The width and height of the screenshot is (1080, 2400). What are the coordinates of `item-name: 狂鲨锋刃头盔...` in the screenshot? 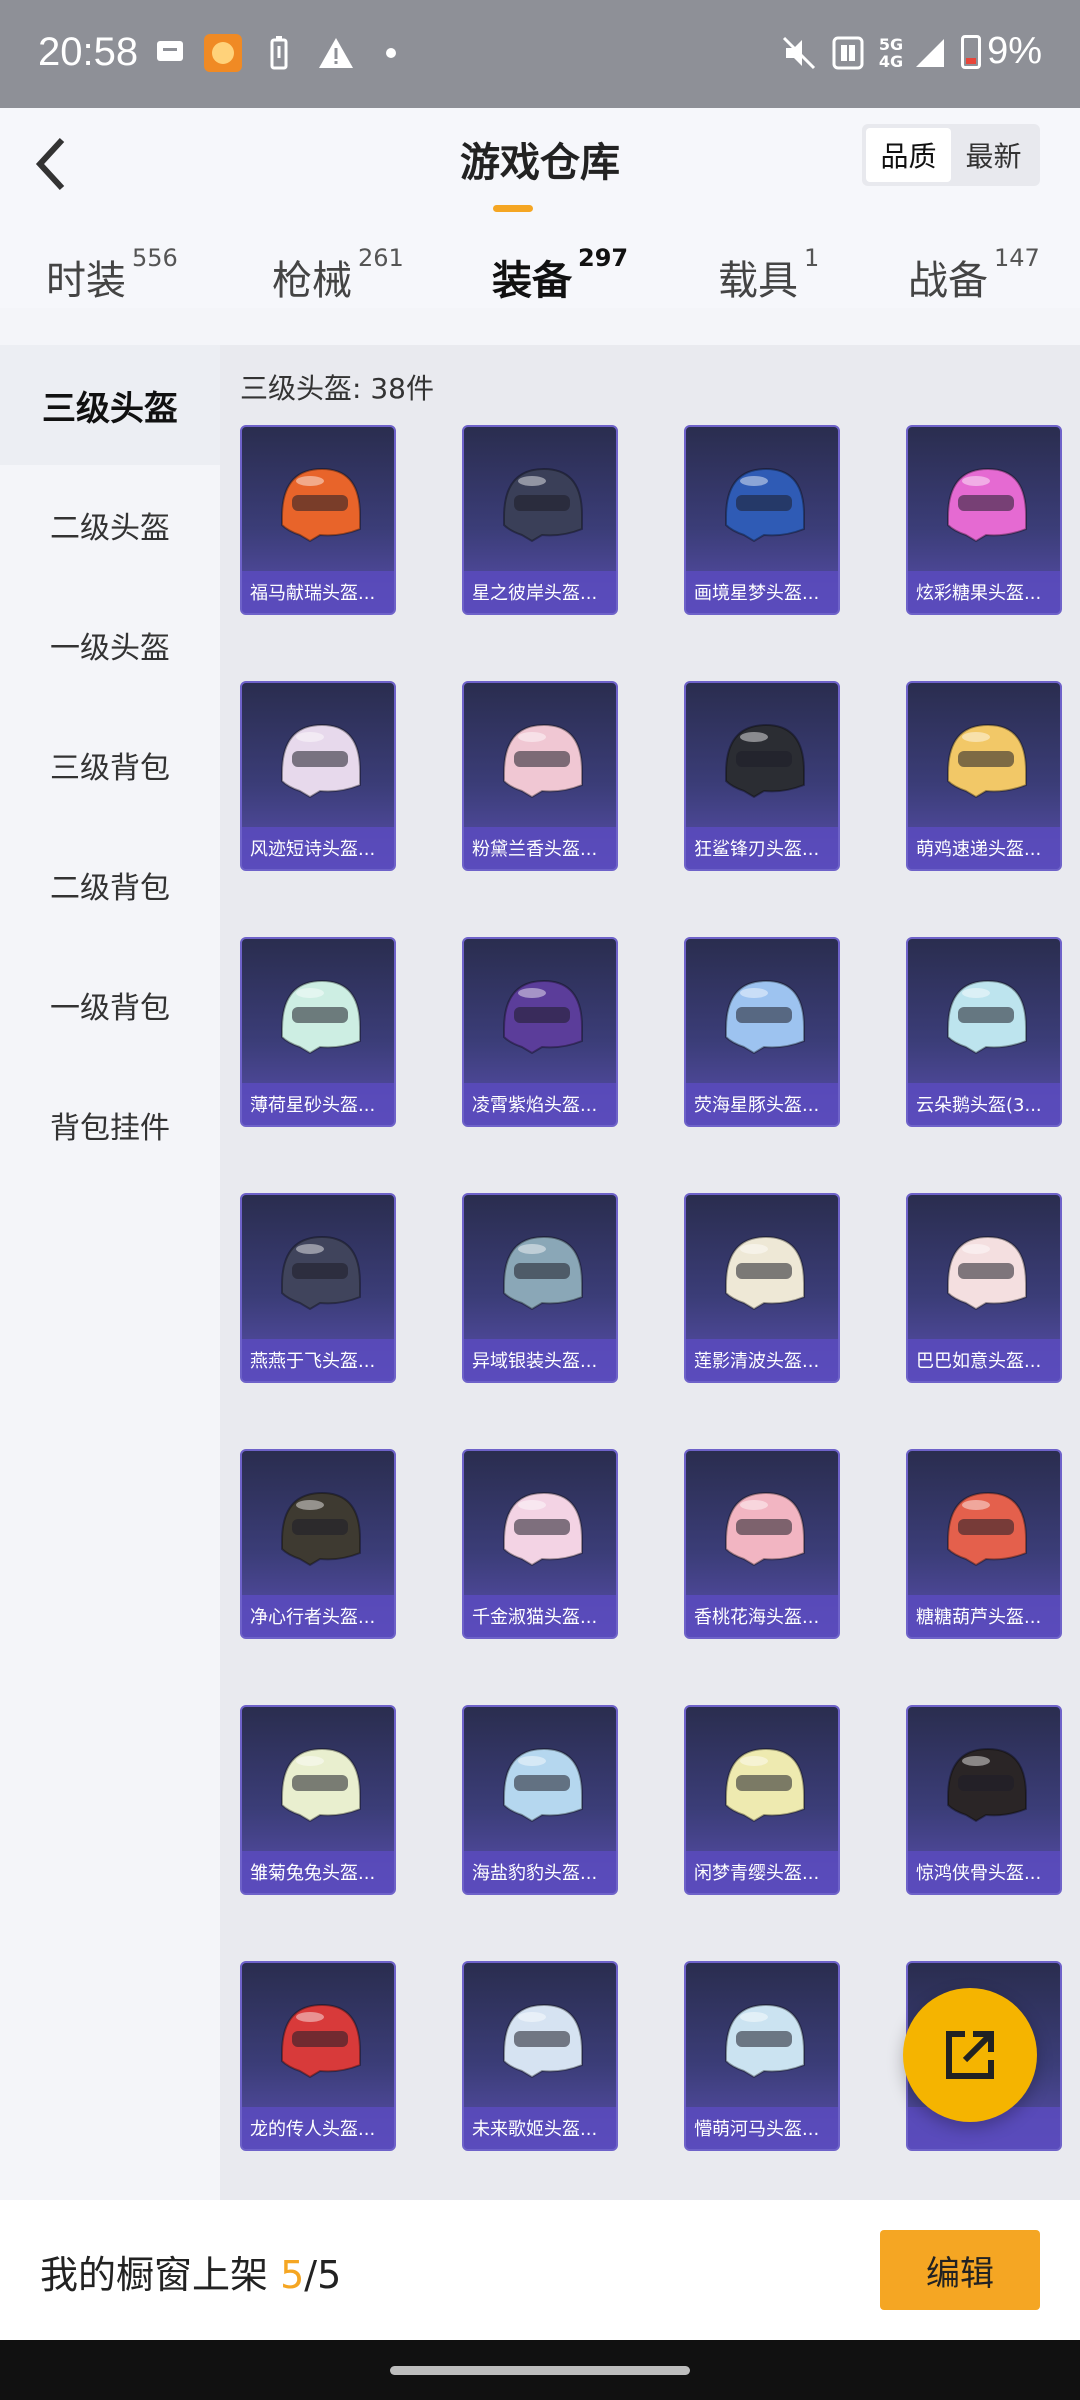 It's located at (762, 848).